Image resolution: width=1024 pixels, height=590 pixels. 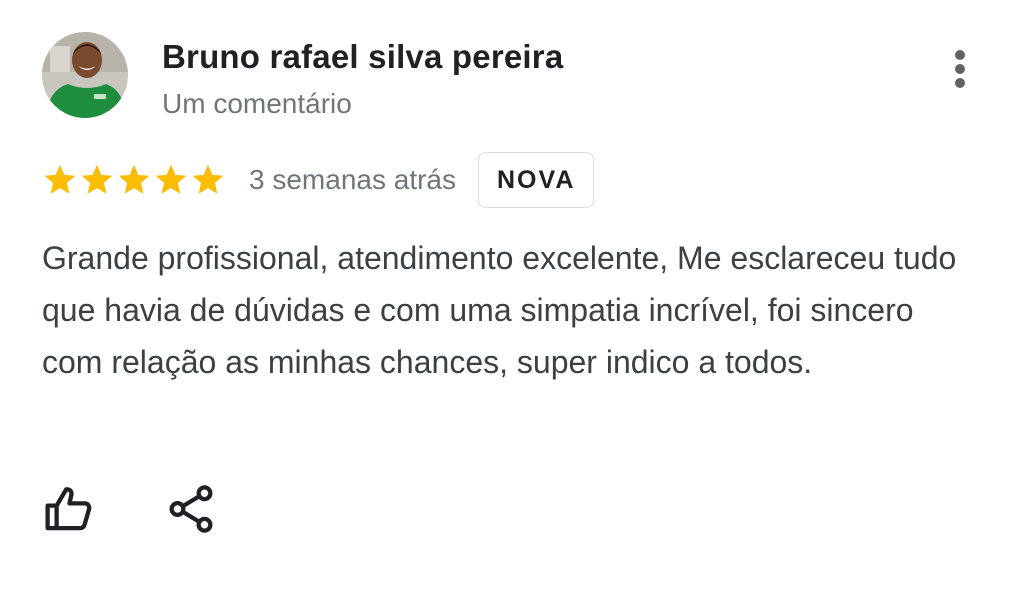 I want to click on share-button, so click(x=191, y=509).